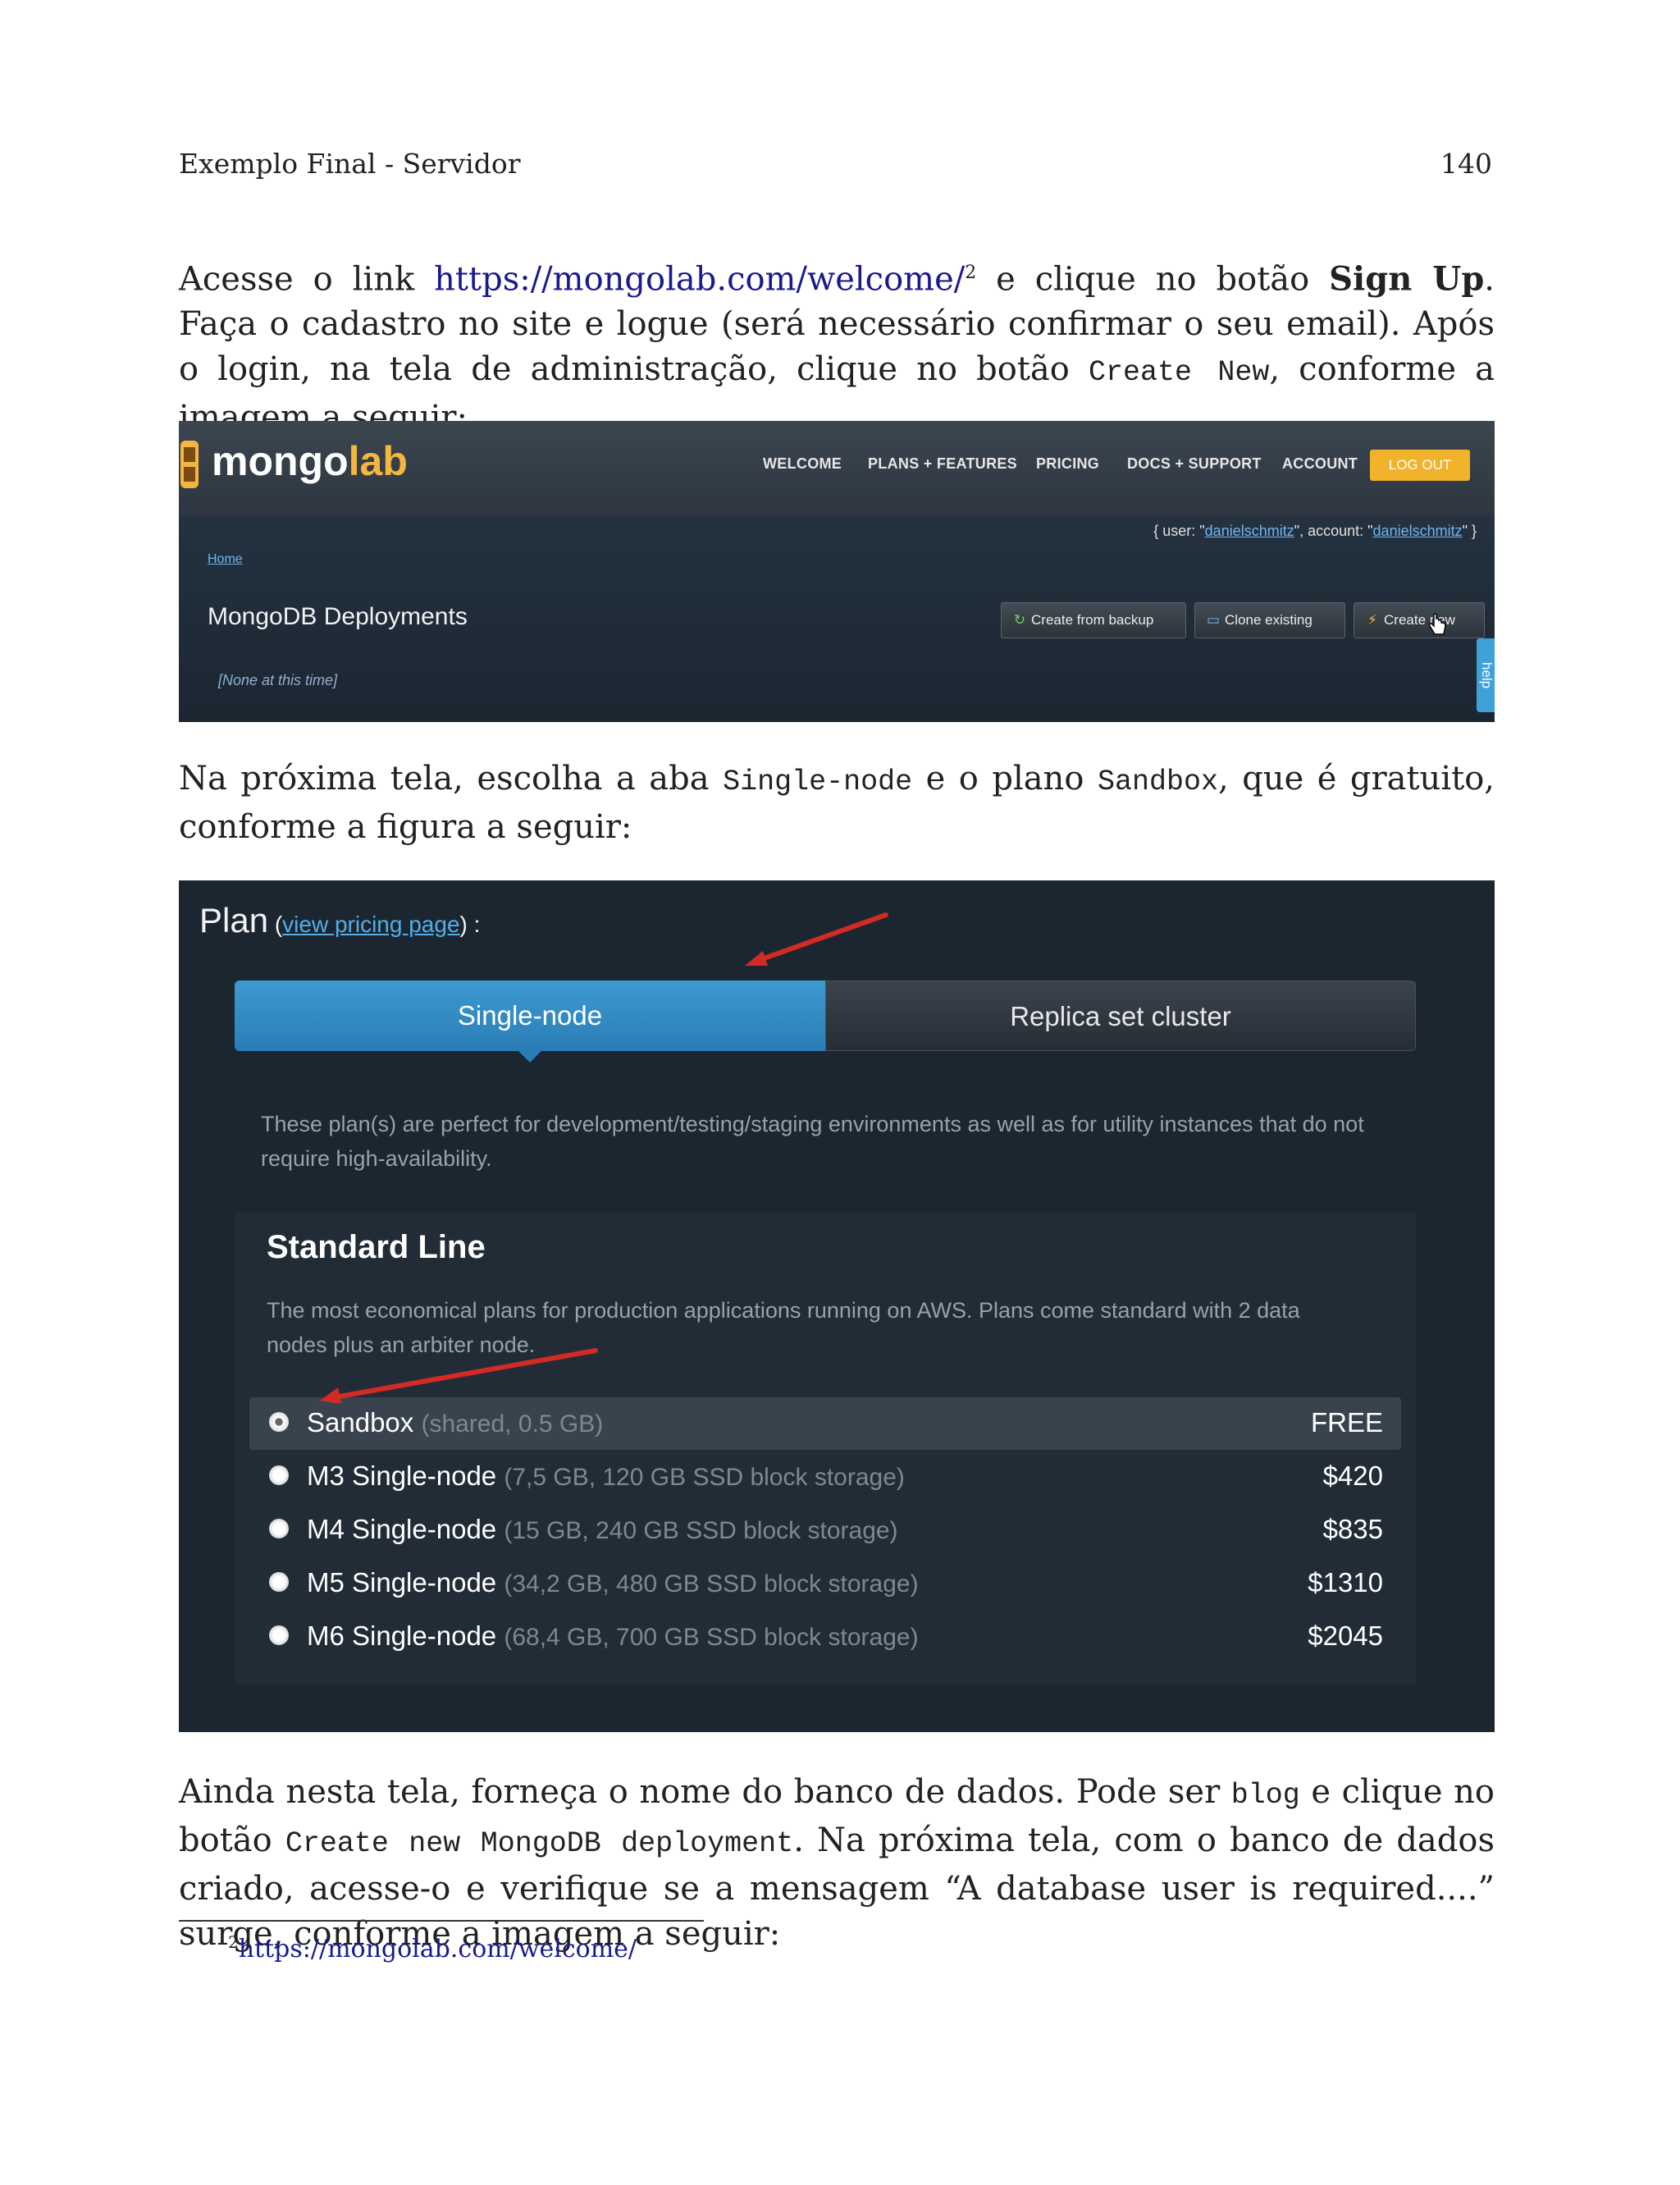 This screenshot has height=2185, width=1680. Describe the element at coordinates (1320, 464) in the screenshot. I see `nav-account: ACCOUNT` at that location.